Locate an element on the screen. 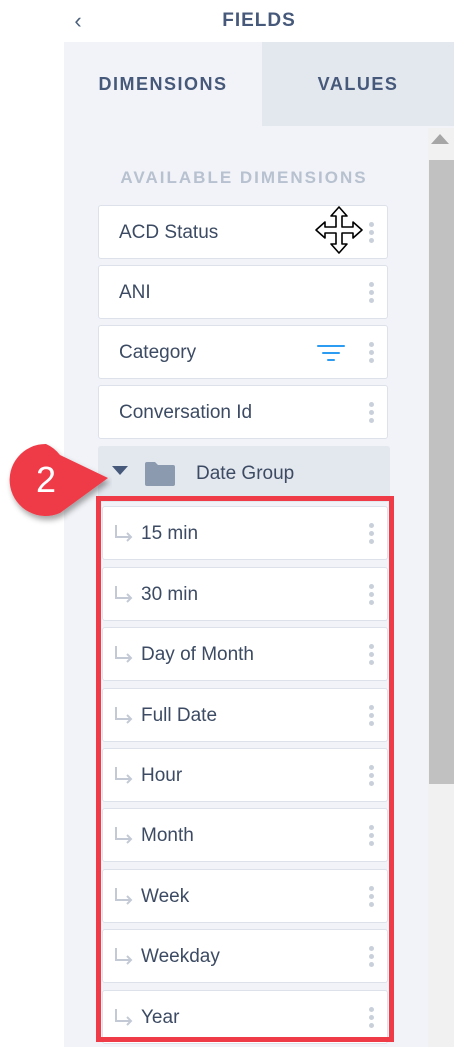  dimension-label: ANI is located at coordinates (135, 292).